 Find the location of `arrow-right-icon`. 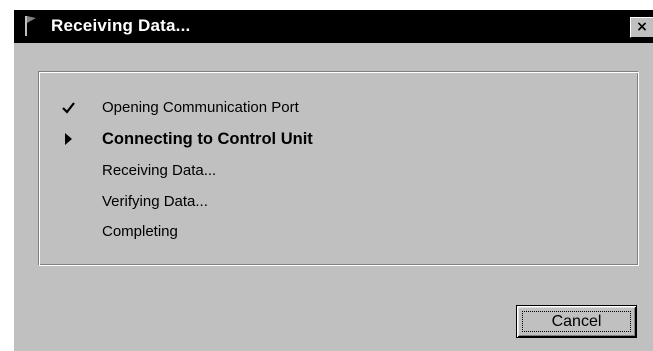

arrow-right-icon is located at coordinates (69, 139).